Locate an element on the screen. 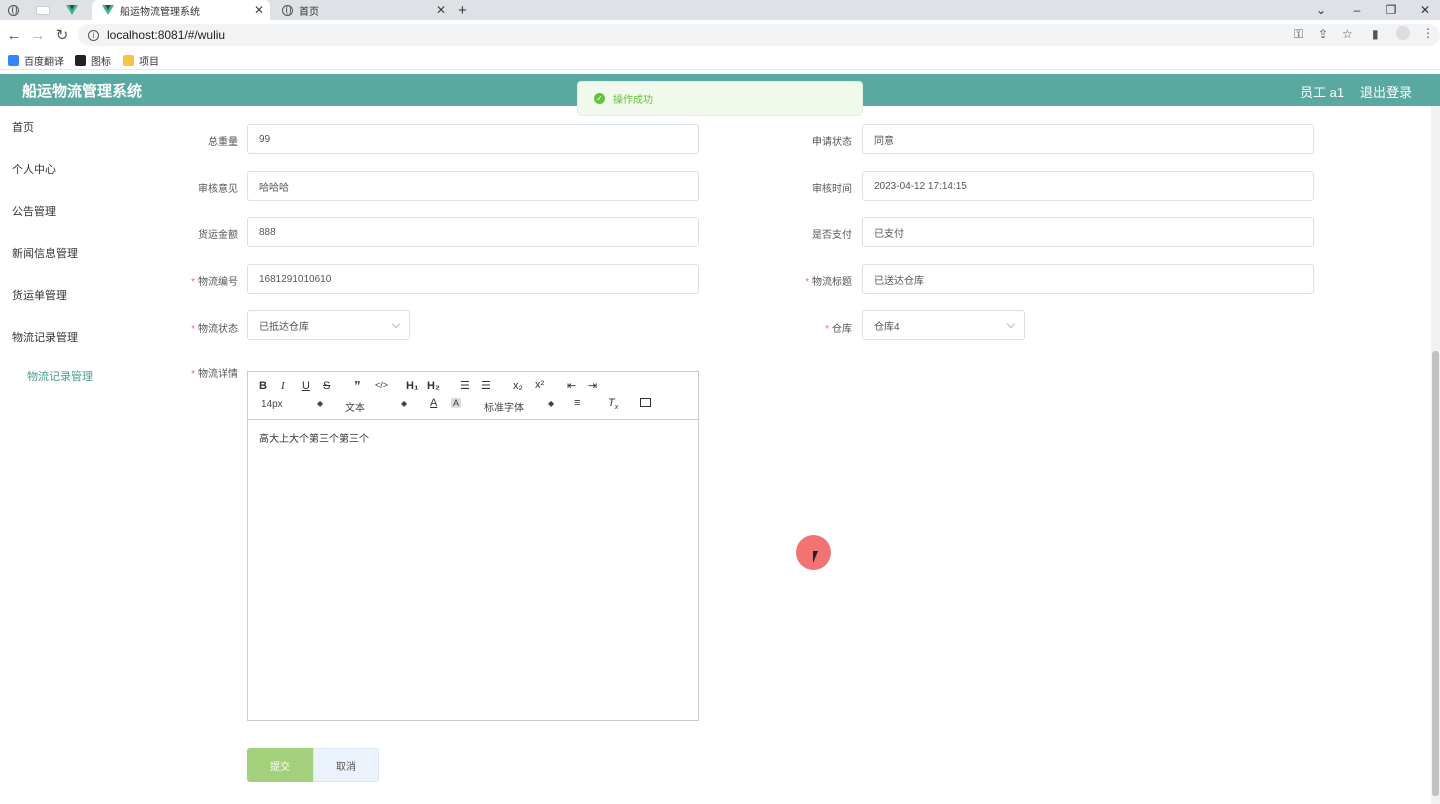  browser-tab-active: 船运物流管理系统 ✕ is located at coordinates (181, 10).